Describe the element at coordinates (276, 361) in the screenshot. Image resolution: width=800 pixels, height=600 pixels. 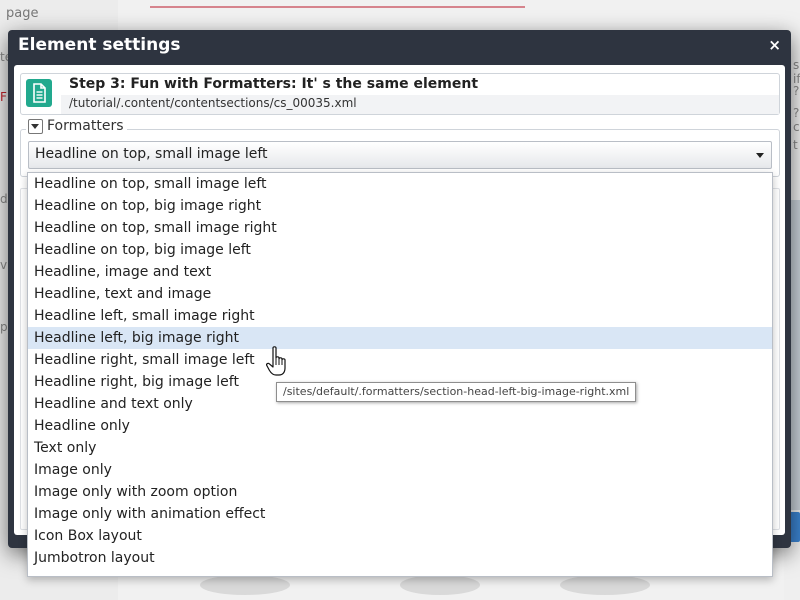
I see `hand-cursor-icon` at that location.